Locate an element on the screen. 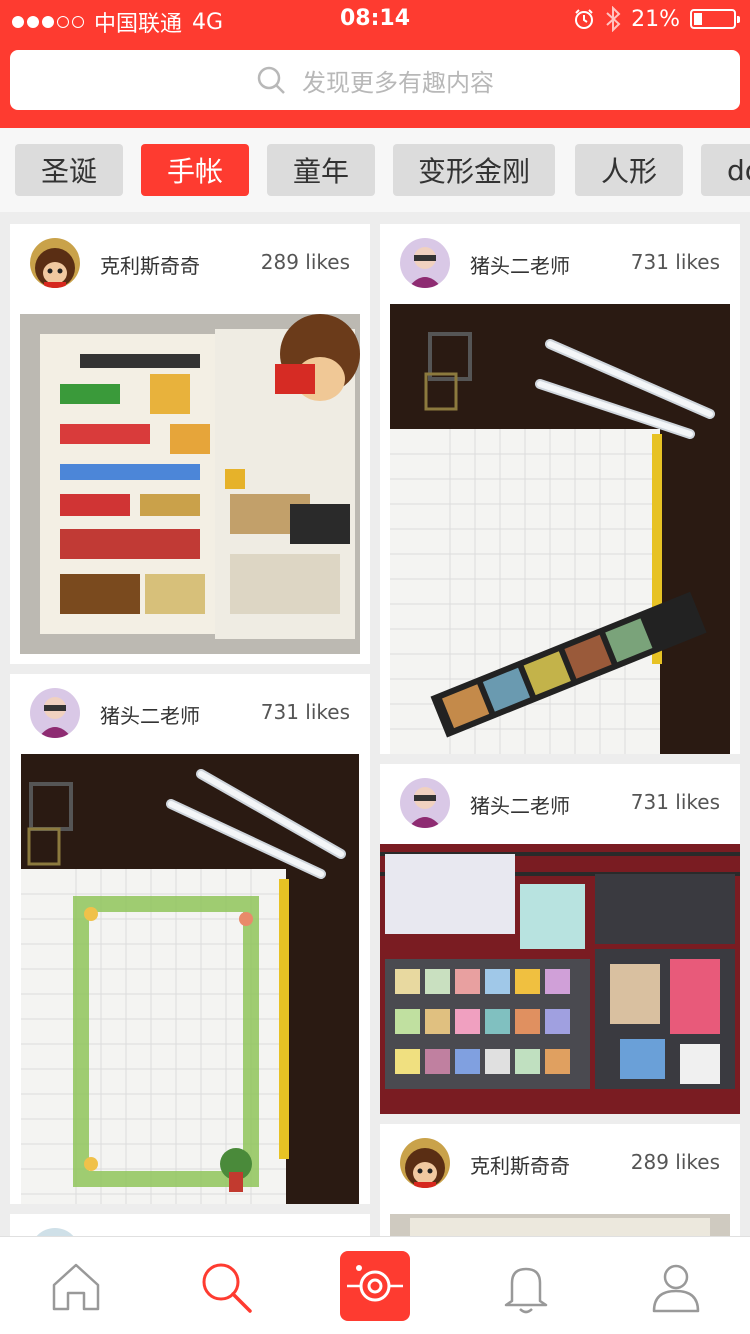 This screenshot has width=750, height=1334. tabbar-profile is located at coordinates (676, 1287).